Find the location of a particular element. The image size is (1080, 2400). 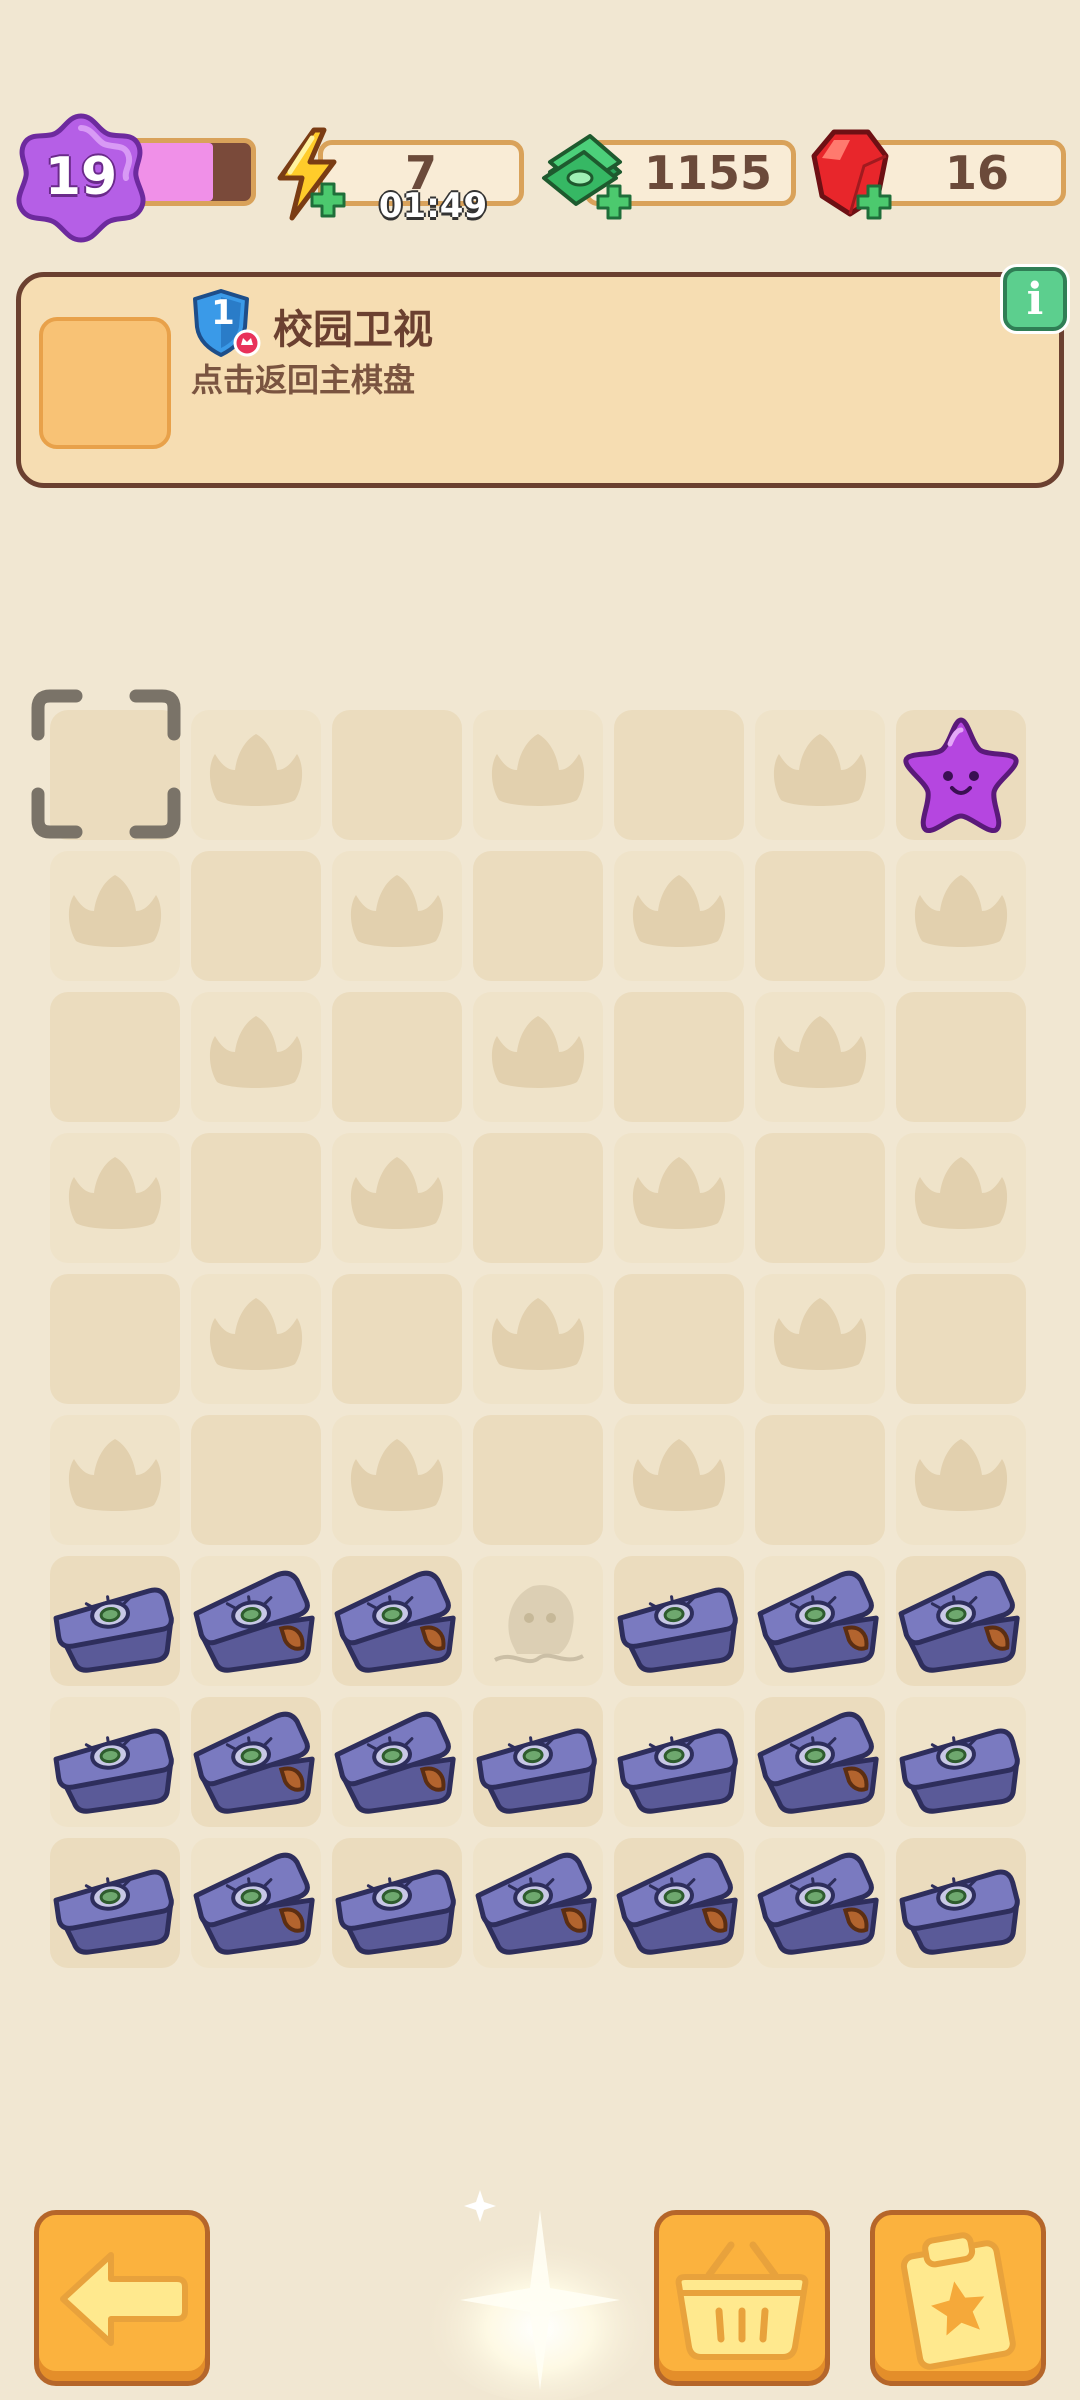

info-button: i is located at coordinates (1035, 299).